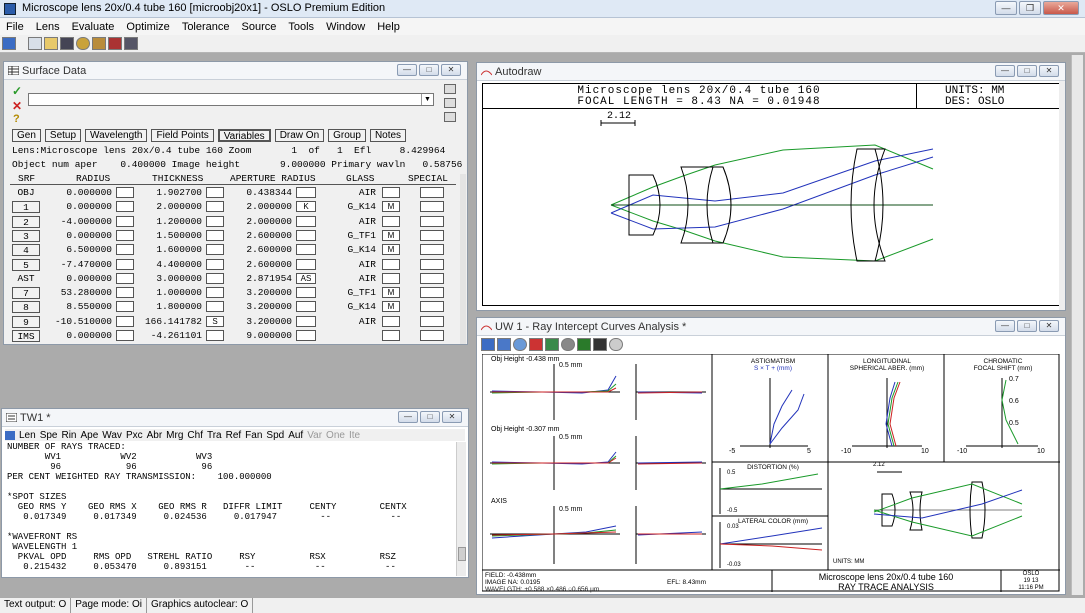 The width and height of the screenshot is (1085, 613). Describe the element at coordinates (206, 27) in the screenshot. I see `menu-tolerance: Tolerance` at that location.